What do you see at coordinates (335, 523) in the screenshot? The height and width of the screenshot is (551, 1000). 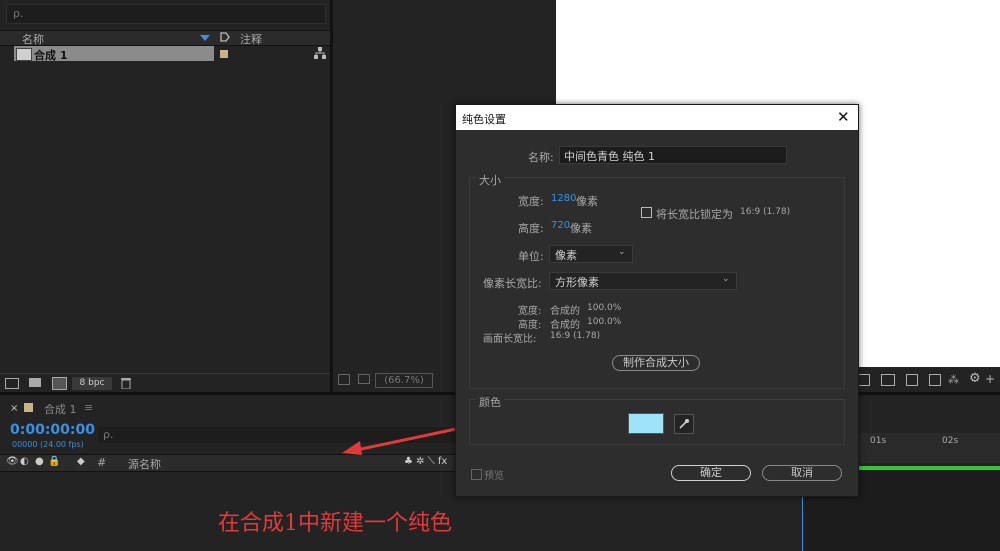 I see `annotation-caption: 在合成1中新建一个纯色` at bounding box center [335, 523].